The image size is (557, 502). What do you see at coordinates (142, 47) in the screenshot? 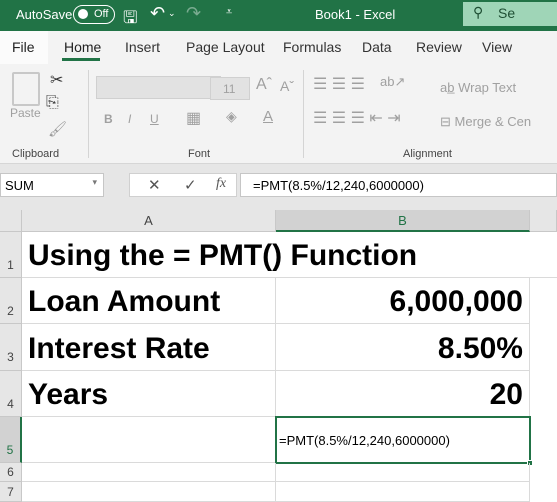
I see `tab-insert: Insert` at bounding box center [142, 47].